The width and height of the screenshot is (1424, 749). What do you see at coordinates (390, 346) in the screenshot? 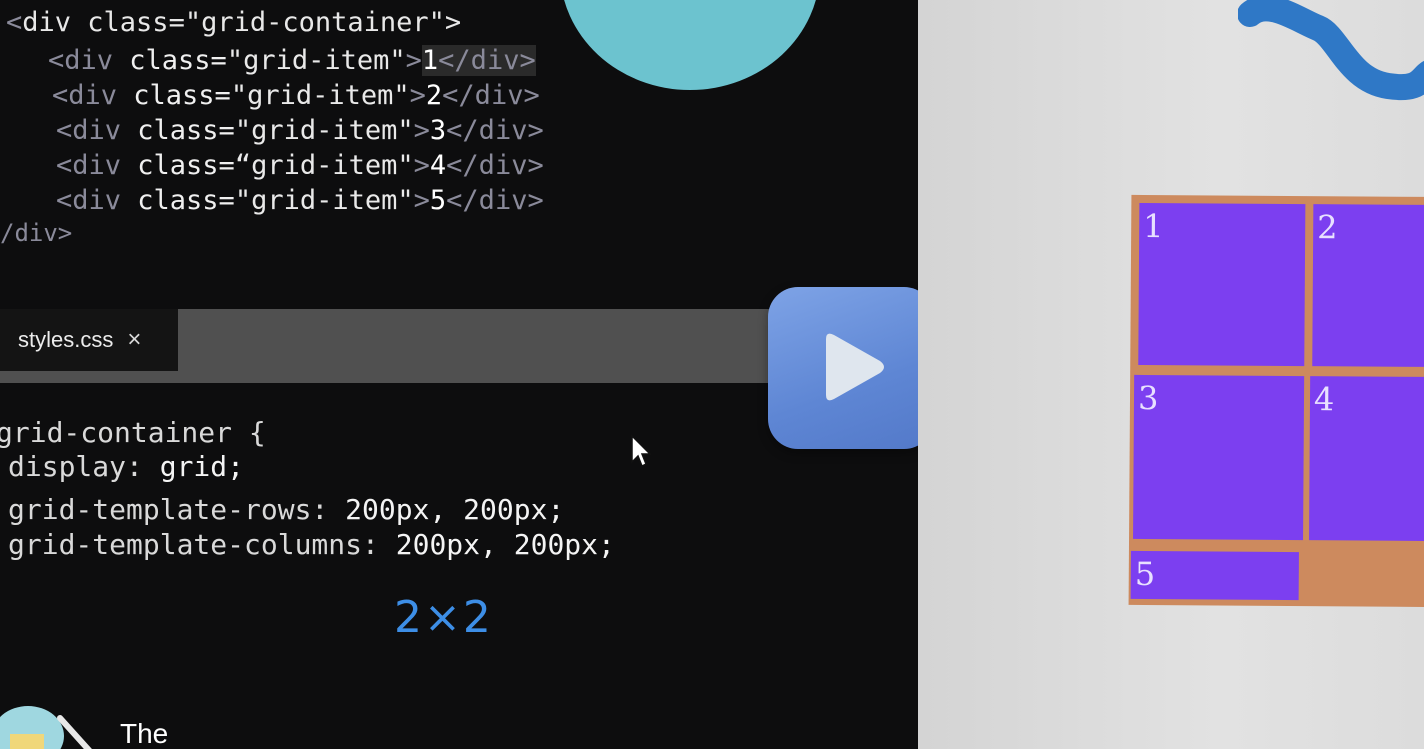
I see `editor-tab-bar: styles.css ×` at bounding box center [390, 346].